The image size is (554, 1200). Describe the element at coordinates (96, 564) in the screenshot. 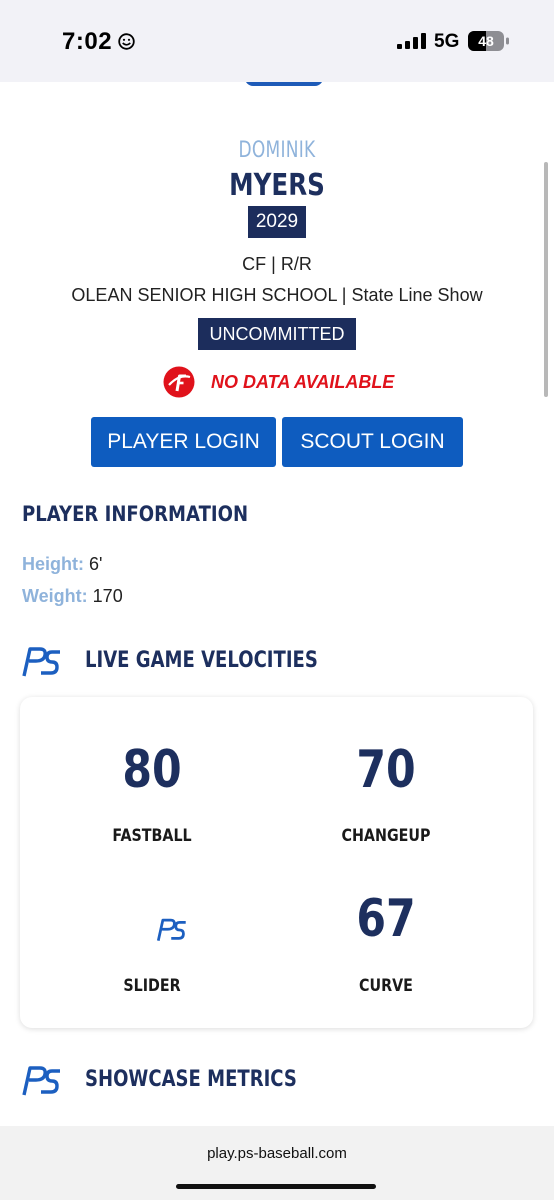

I see `height-value: 6'` at that location.